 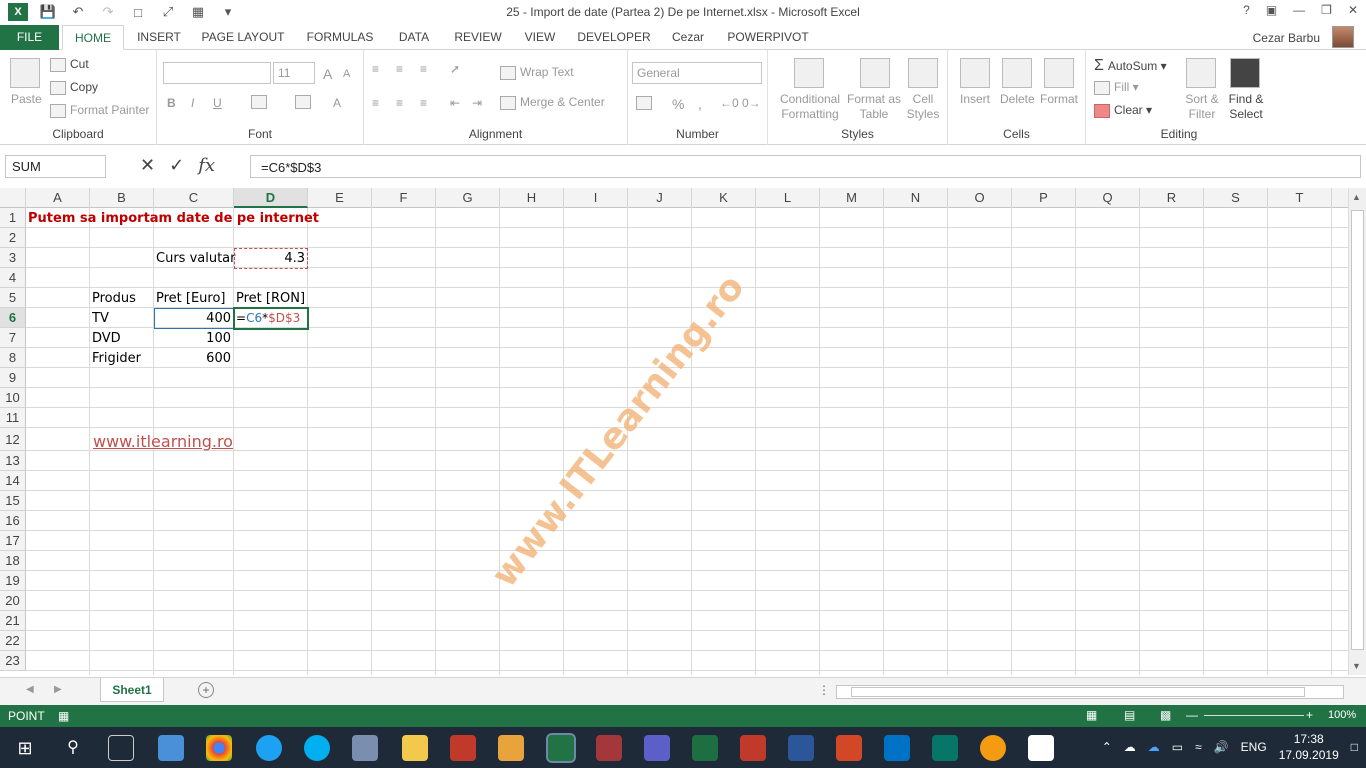 I want to click on row-header: 11, so click(x=13, y=418).